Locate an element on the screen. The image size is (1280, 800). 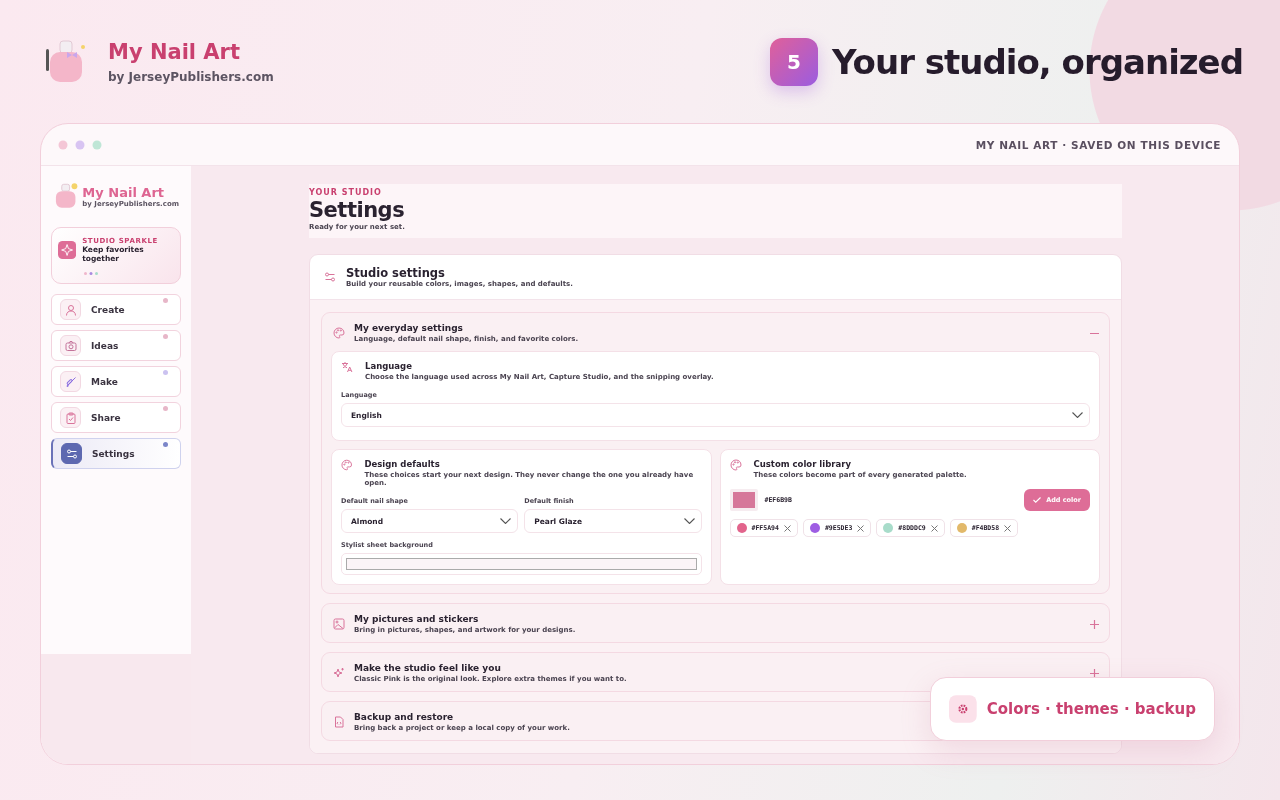
brush-icon is located at coordinates (70, 381).